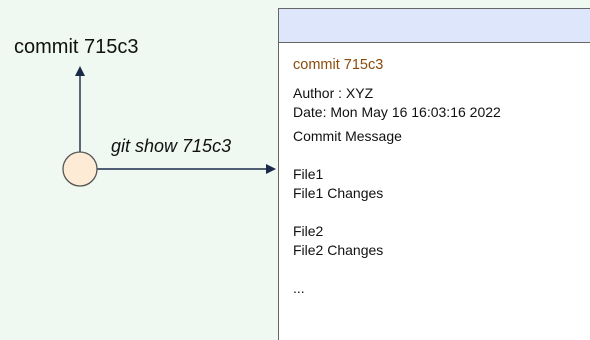  I want to click on panel-commit-line: commit 715c3, so click(338, 65).